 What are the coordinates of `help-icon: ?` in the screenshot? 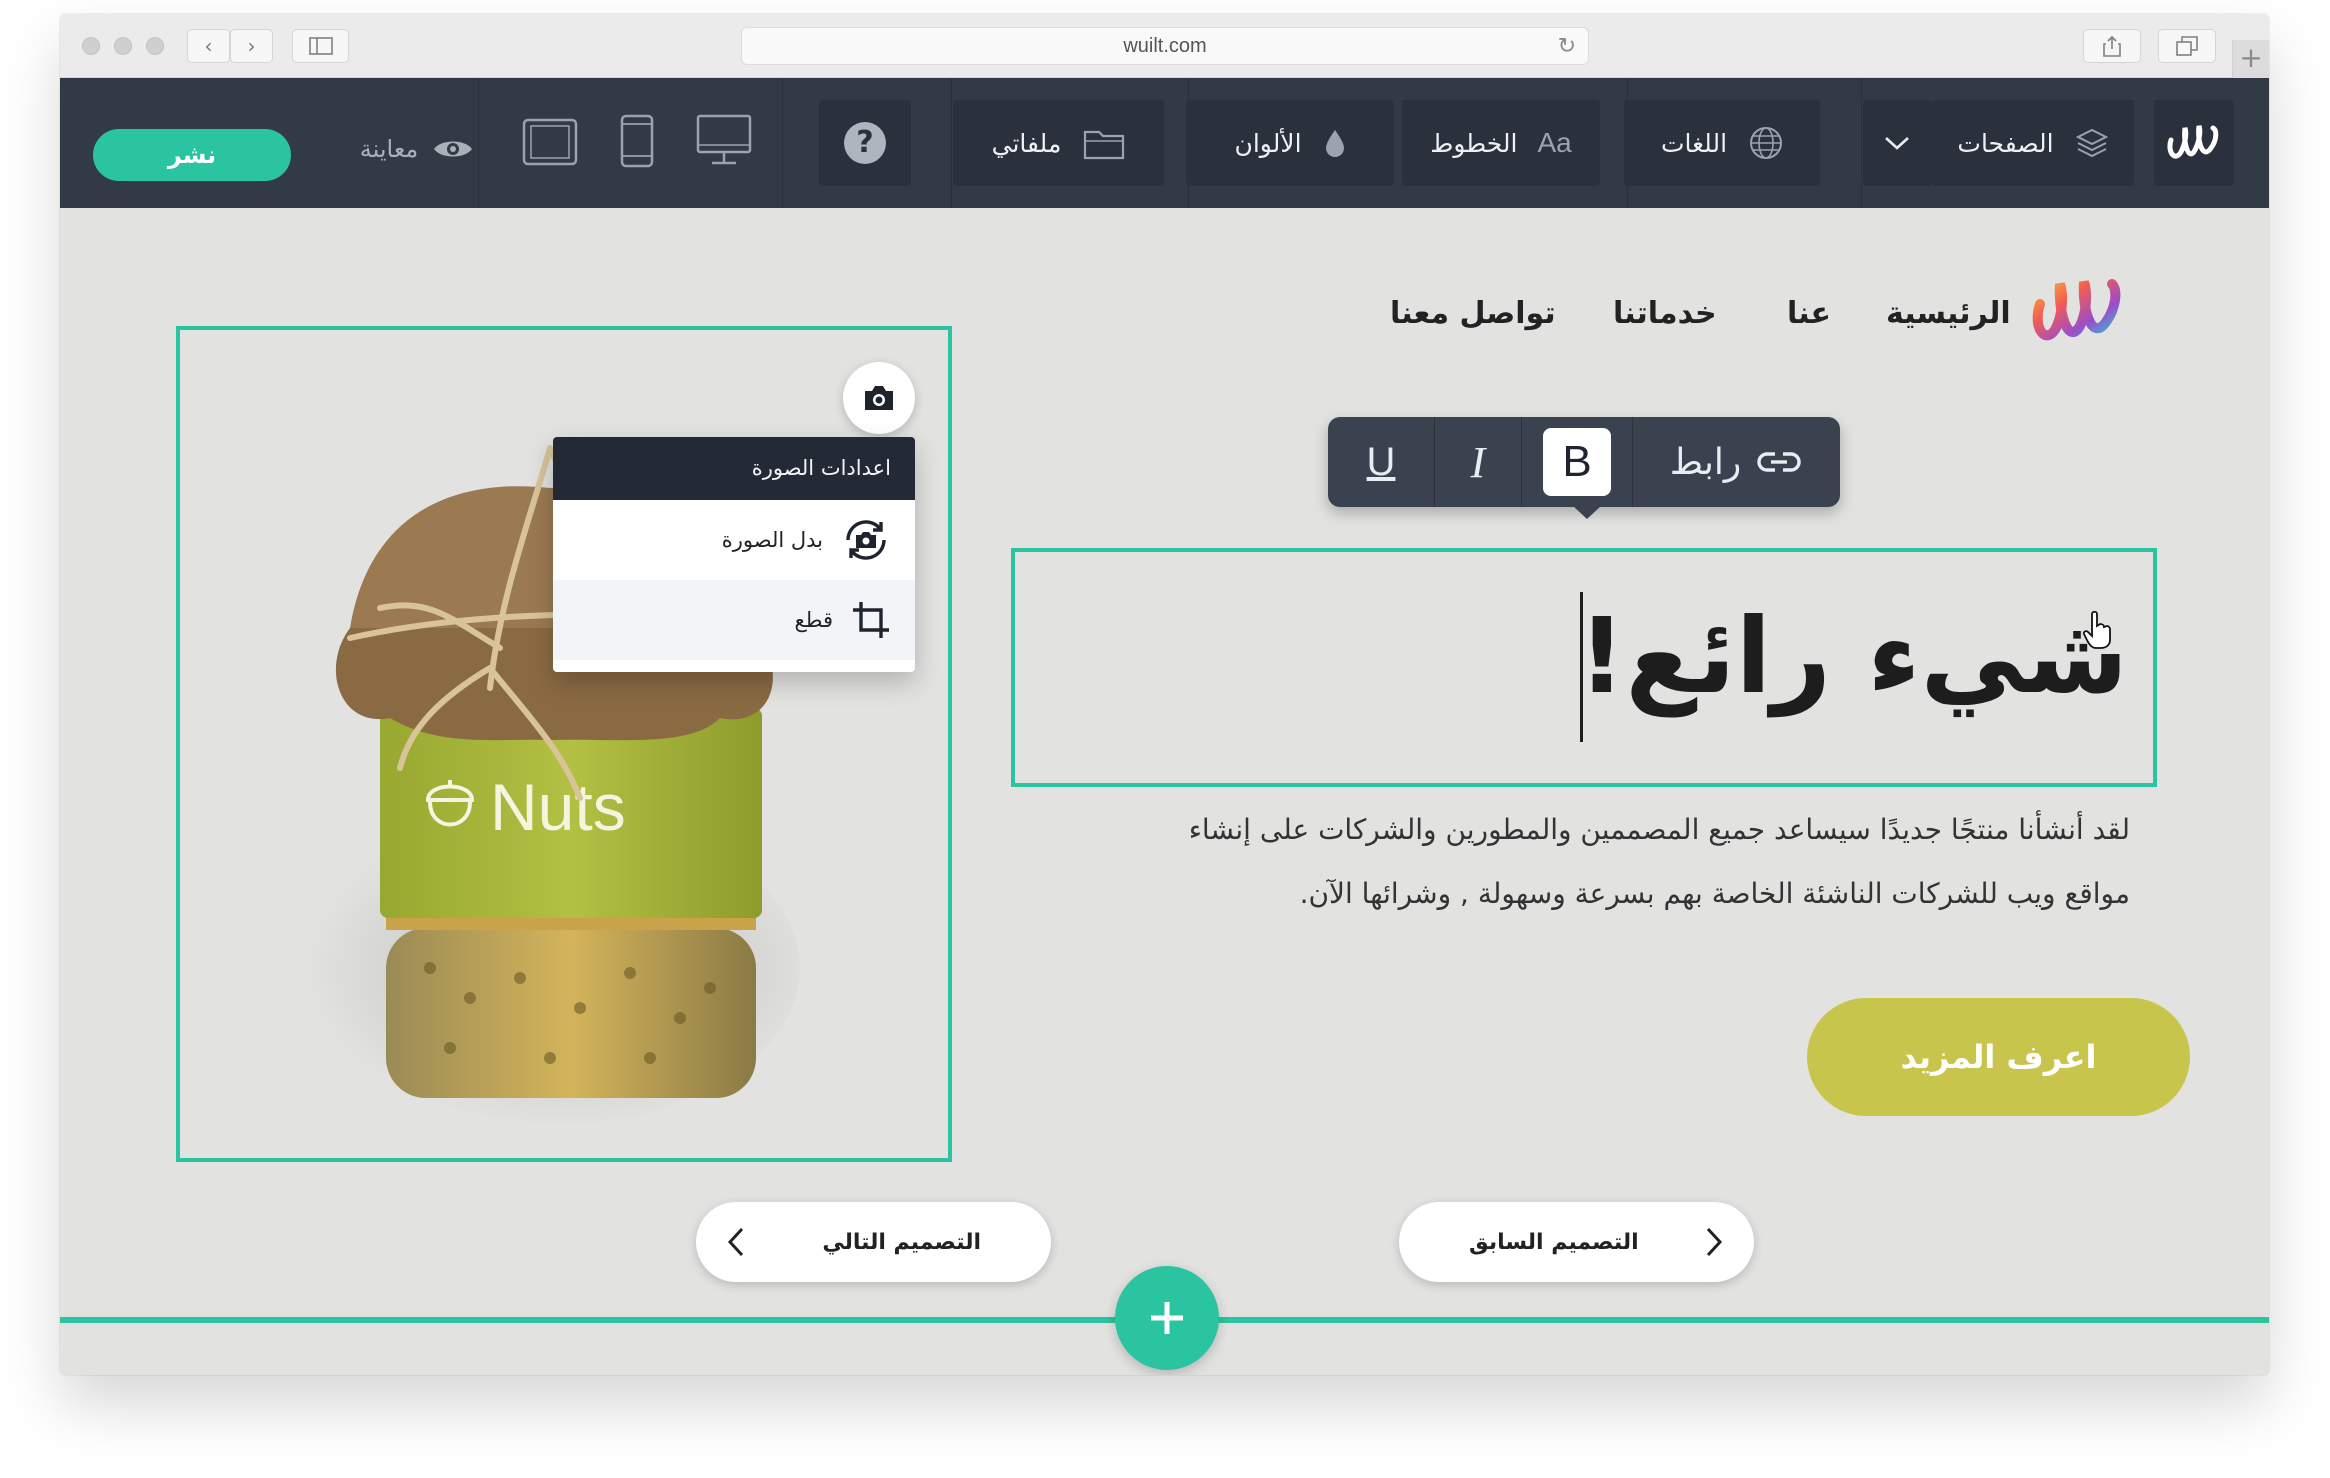 It's located at (865, 143).